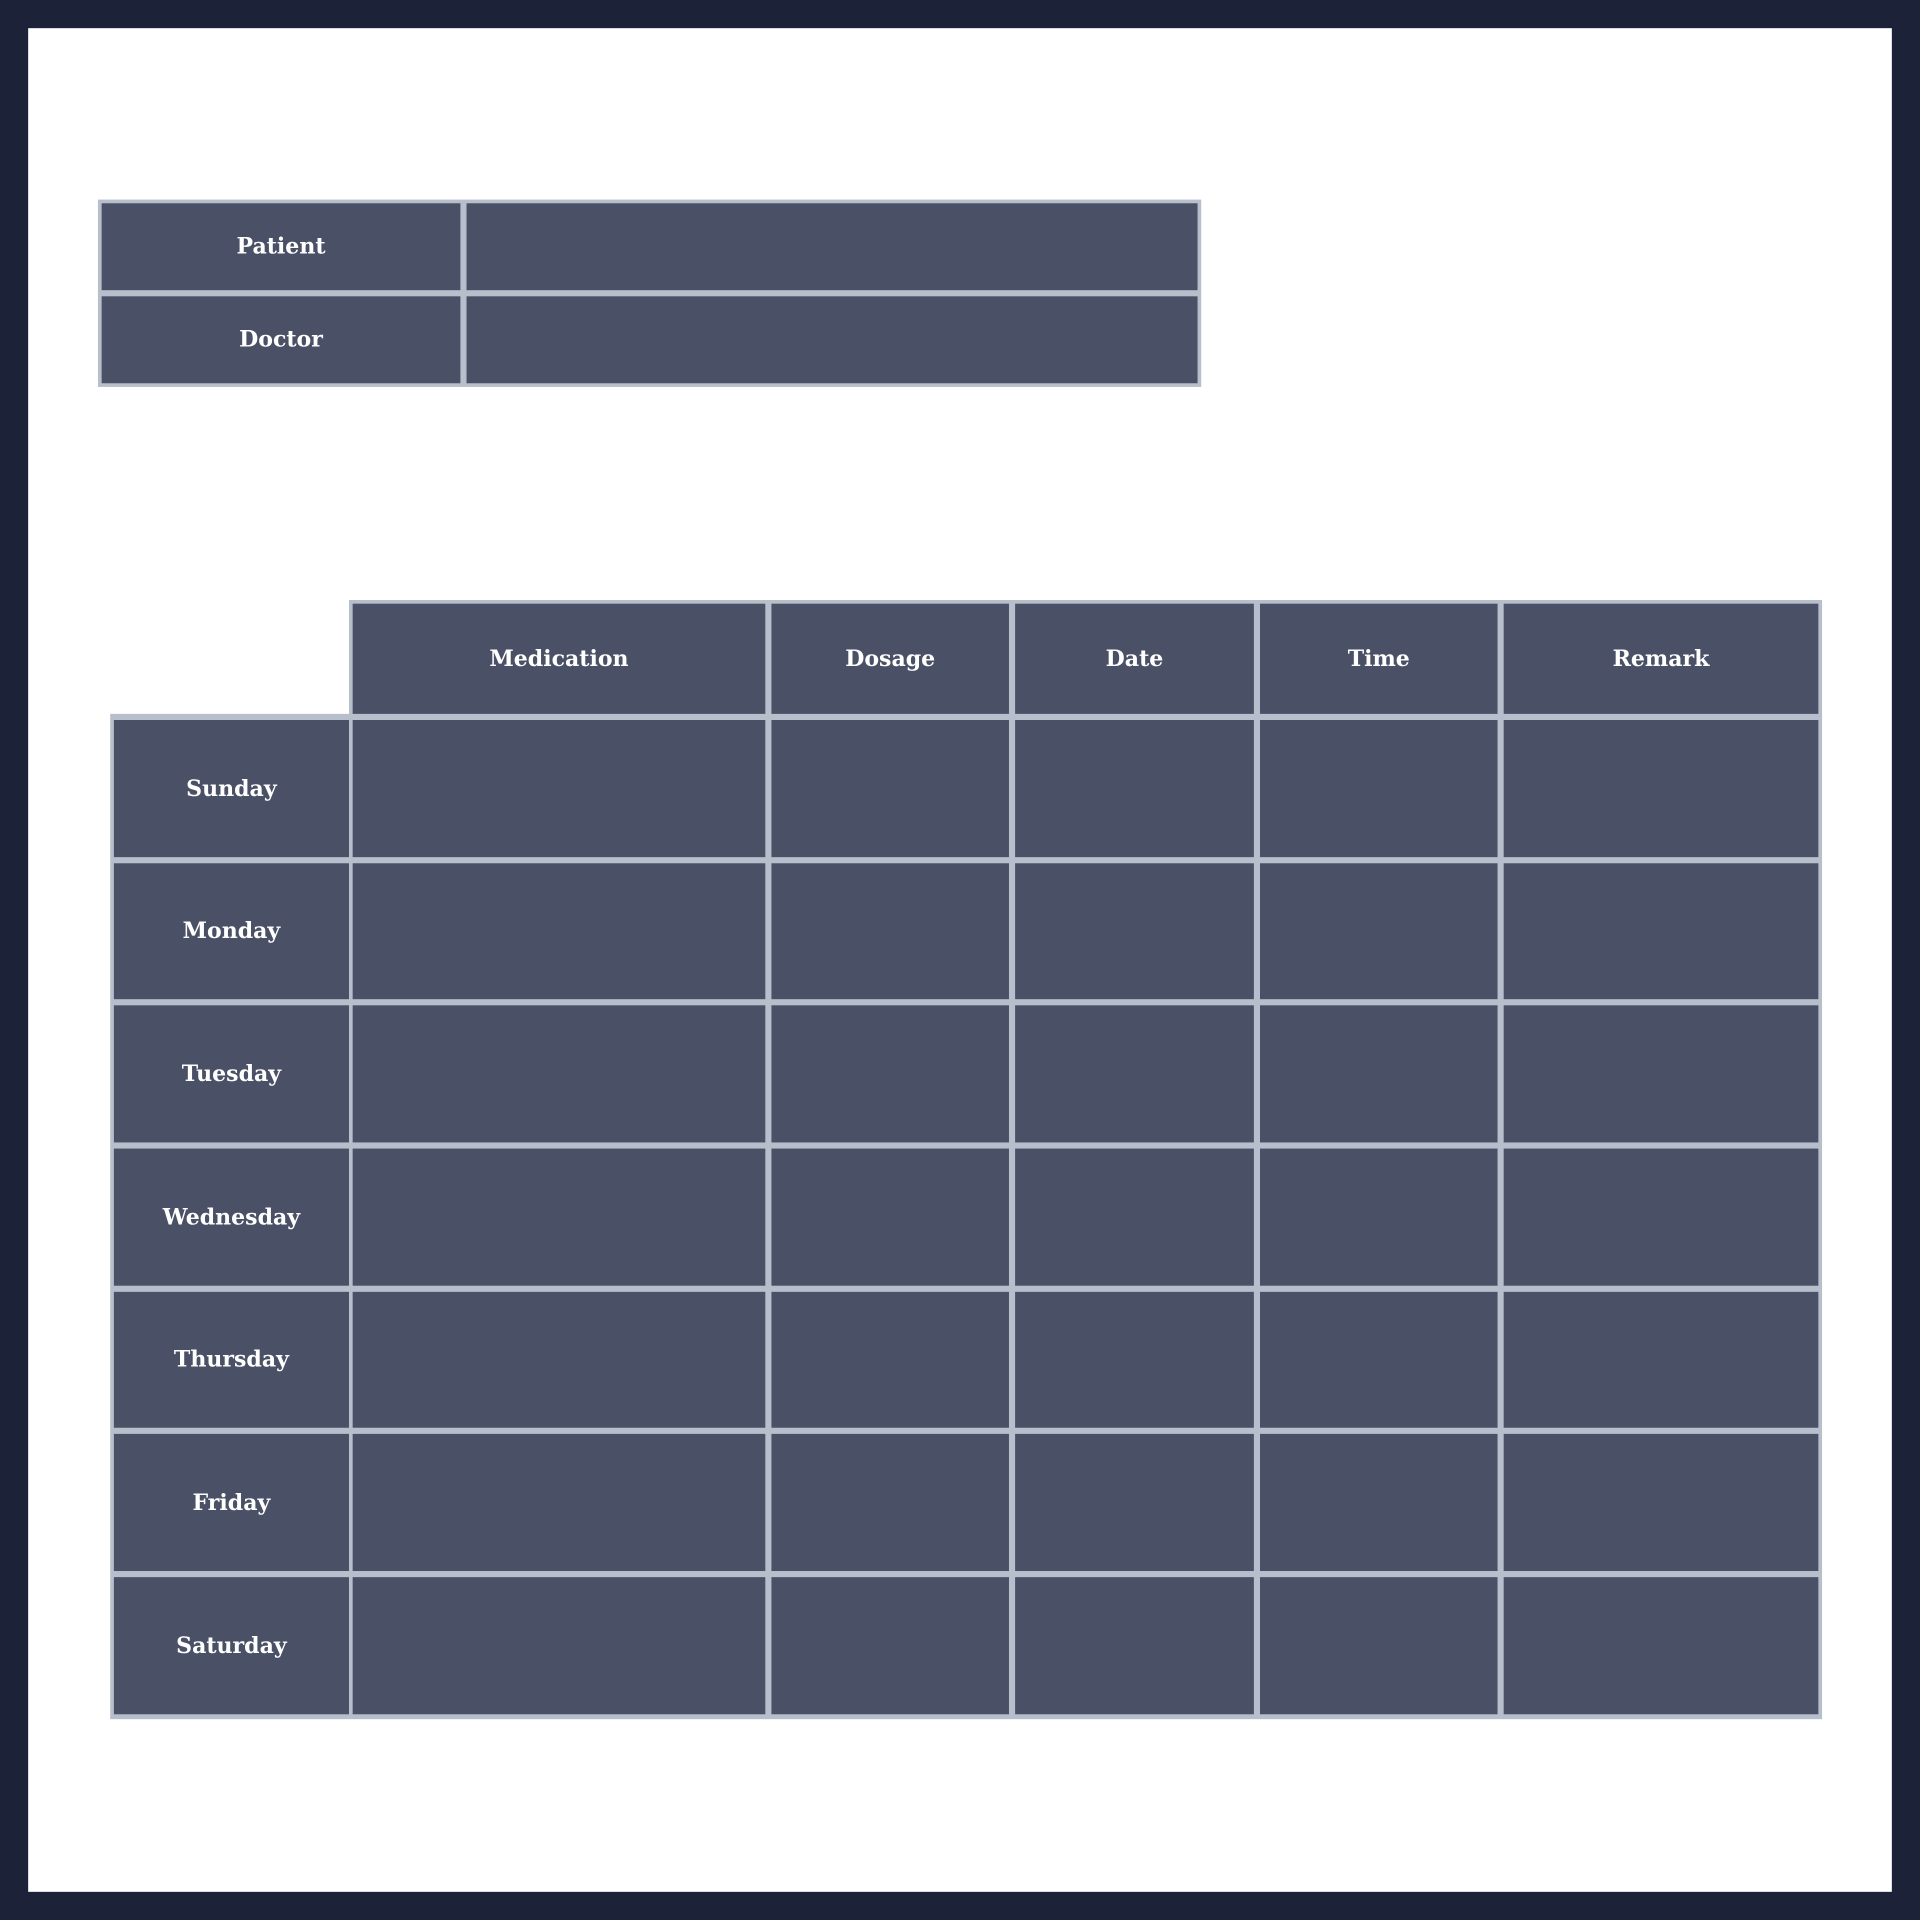  I want to click on cell-wednesday-medication, so click(559, 1217).